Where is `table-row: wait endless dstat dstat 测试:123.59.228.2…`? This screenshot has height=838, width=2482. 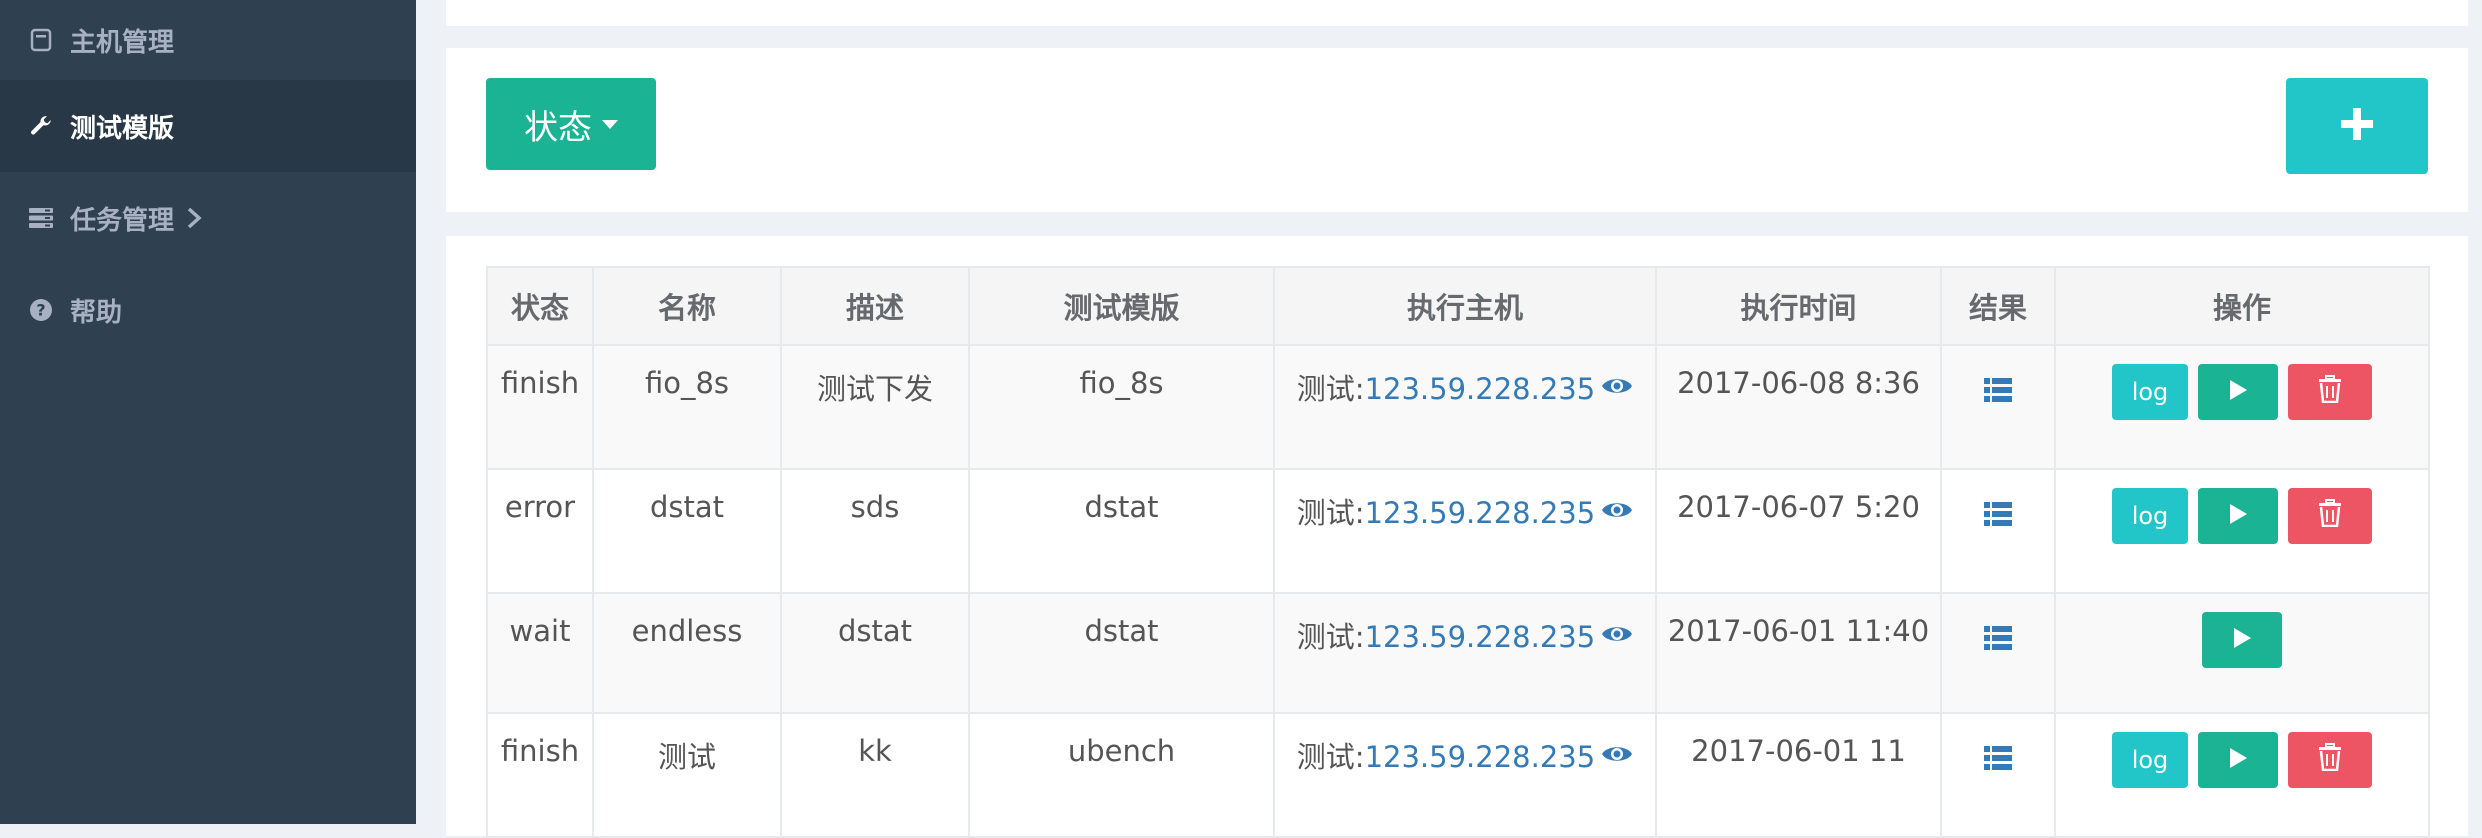 table-row: wait endless dstat dstat 测试:123.59.228.2… is located at coordinates (1458, 653).